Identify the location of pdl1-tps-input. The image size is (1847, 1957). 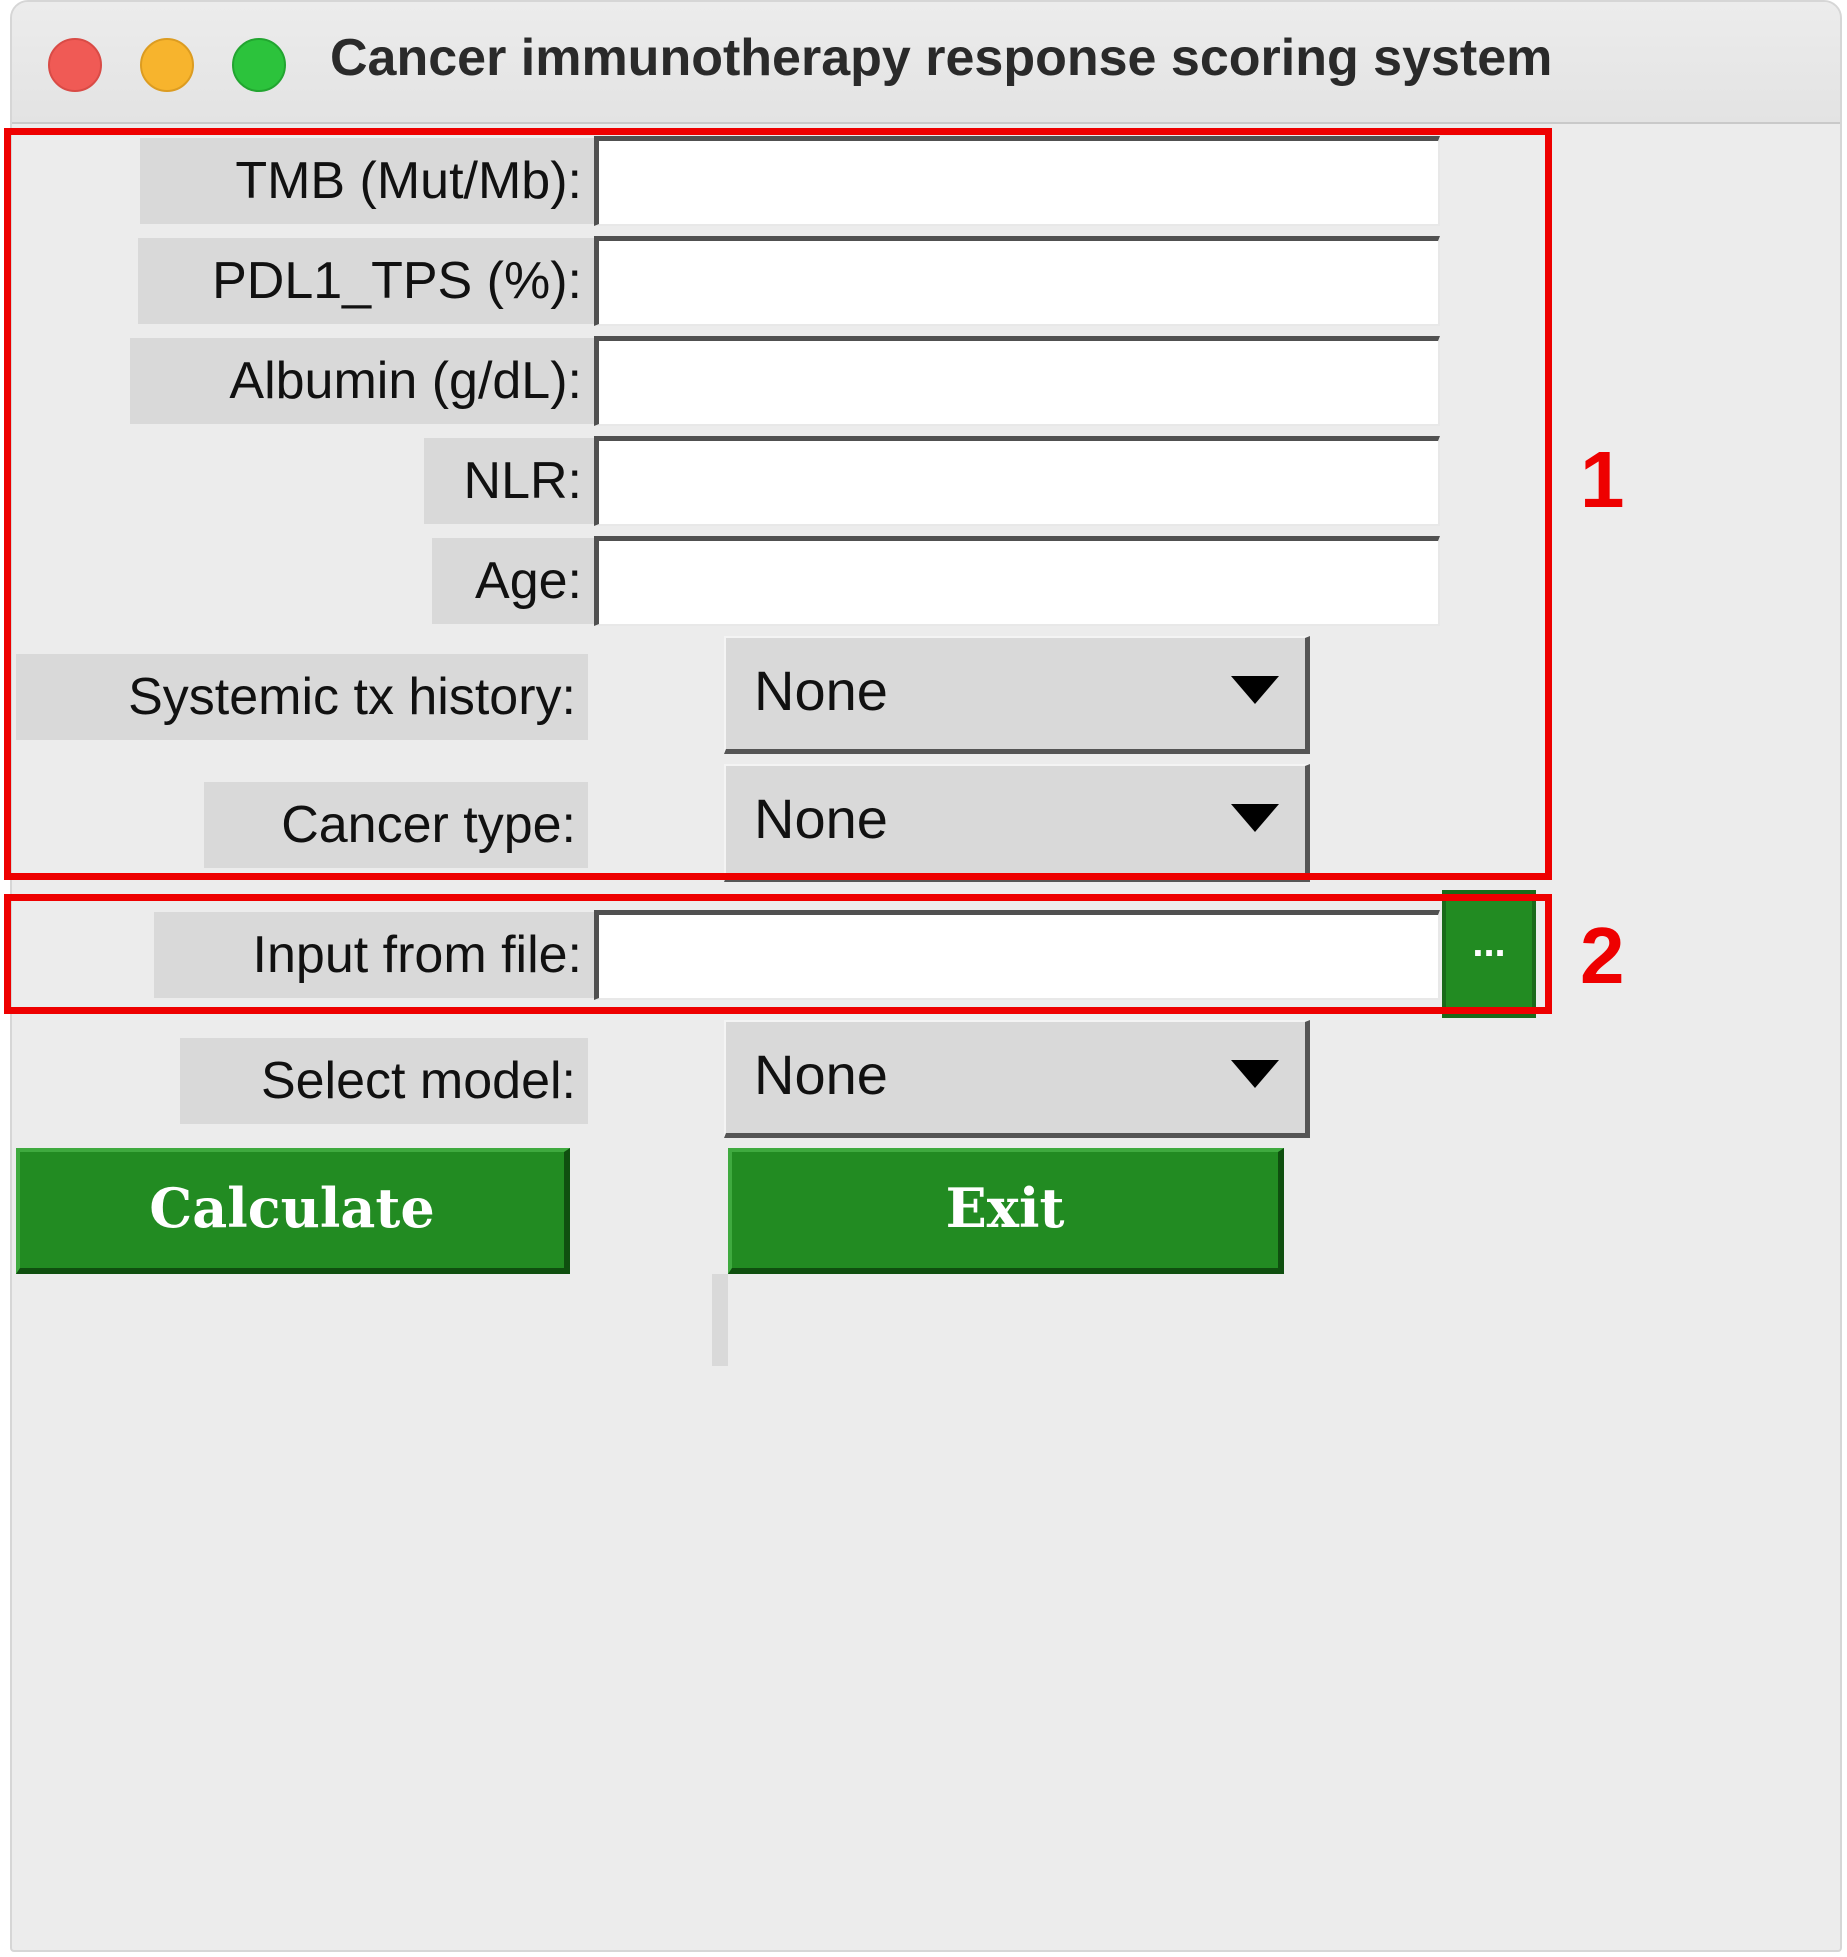
(1017, 281).